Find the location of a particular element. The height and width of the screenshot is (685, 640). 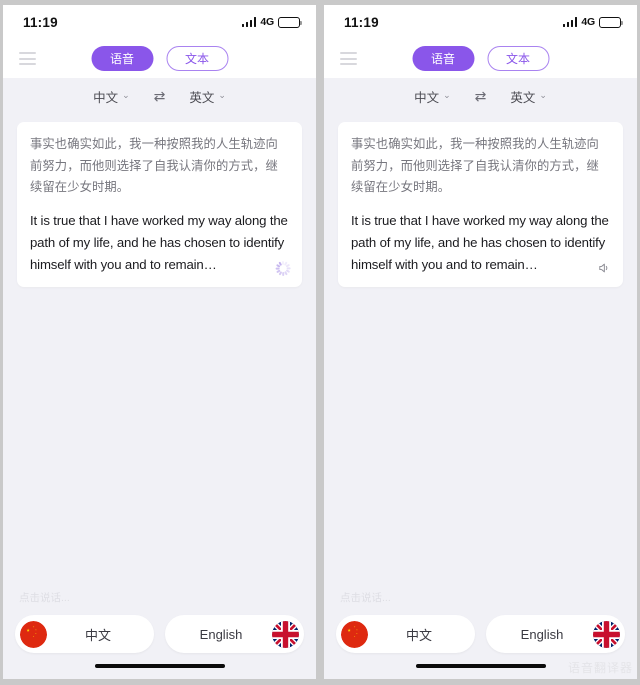

spinner-graphic is located at coordinates (283, 268).